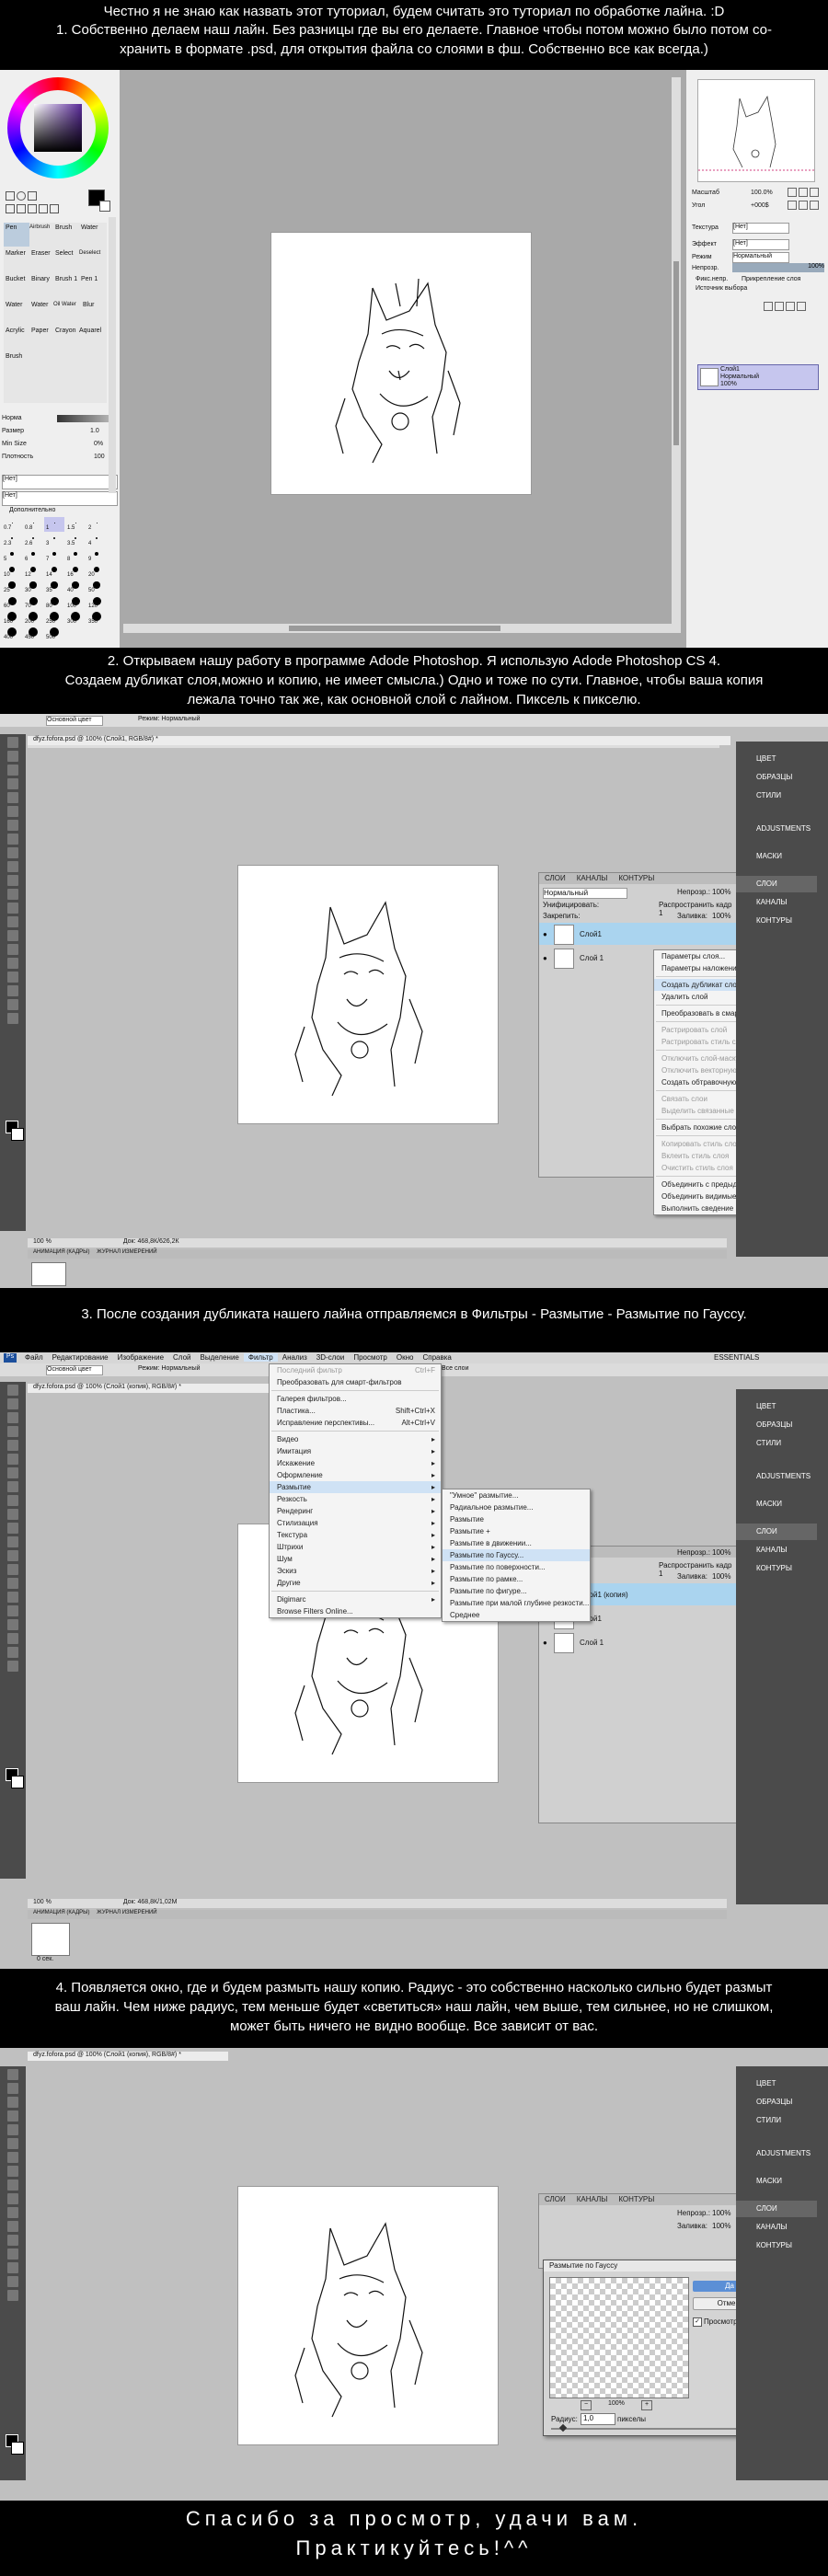 The height and width of the screenshot is (2576, 828). Describe the element at coordinates (12, 1597) in the screenshot. I see `type-tool-icon` at that location.